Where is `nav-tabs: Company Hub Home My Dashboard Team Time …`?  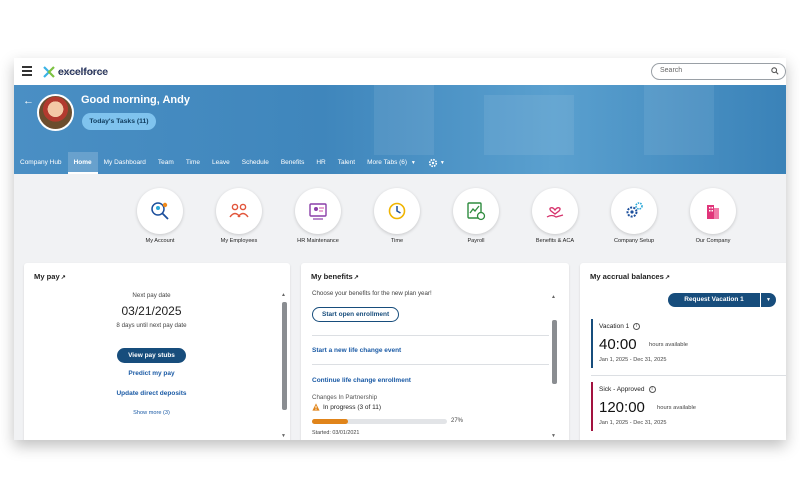
nav-tabs: Company Hub Home My Dashboard Team Time … is located at coordinates (232, 163).